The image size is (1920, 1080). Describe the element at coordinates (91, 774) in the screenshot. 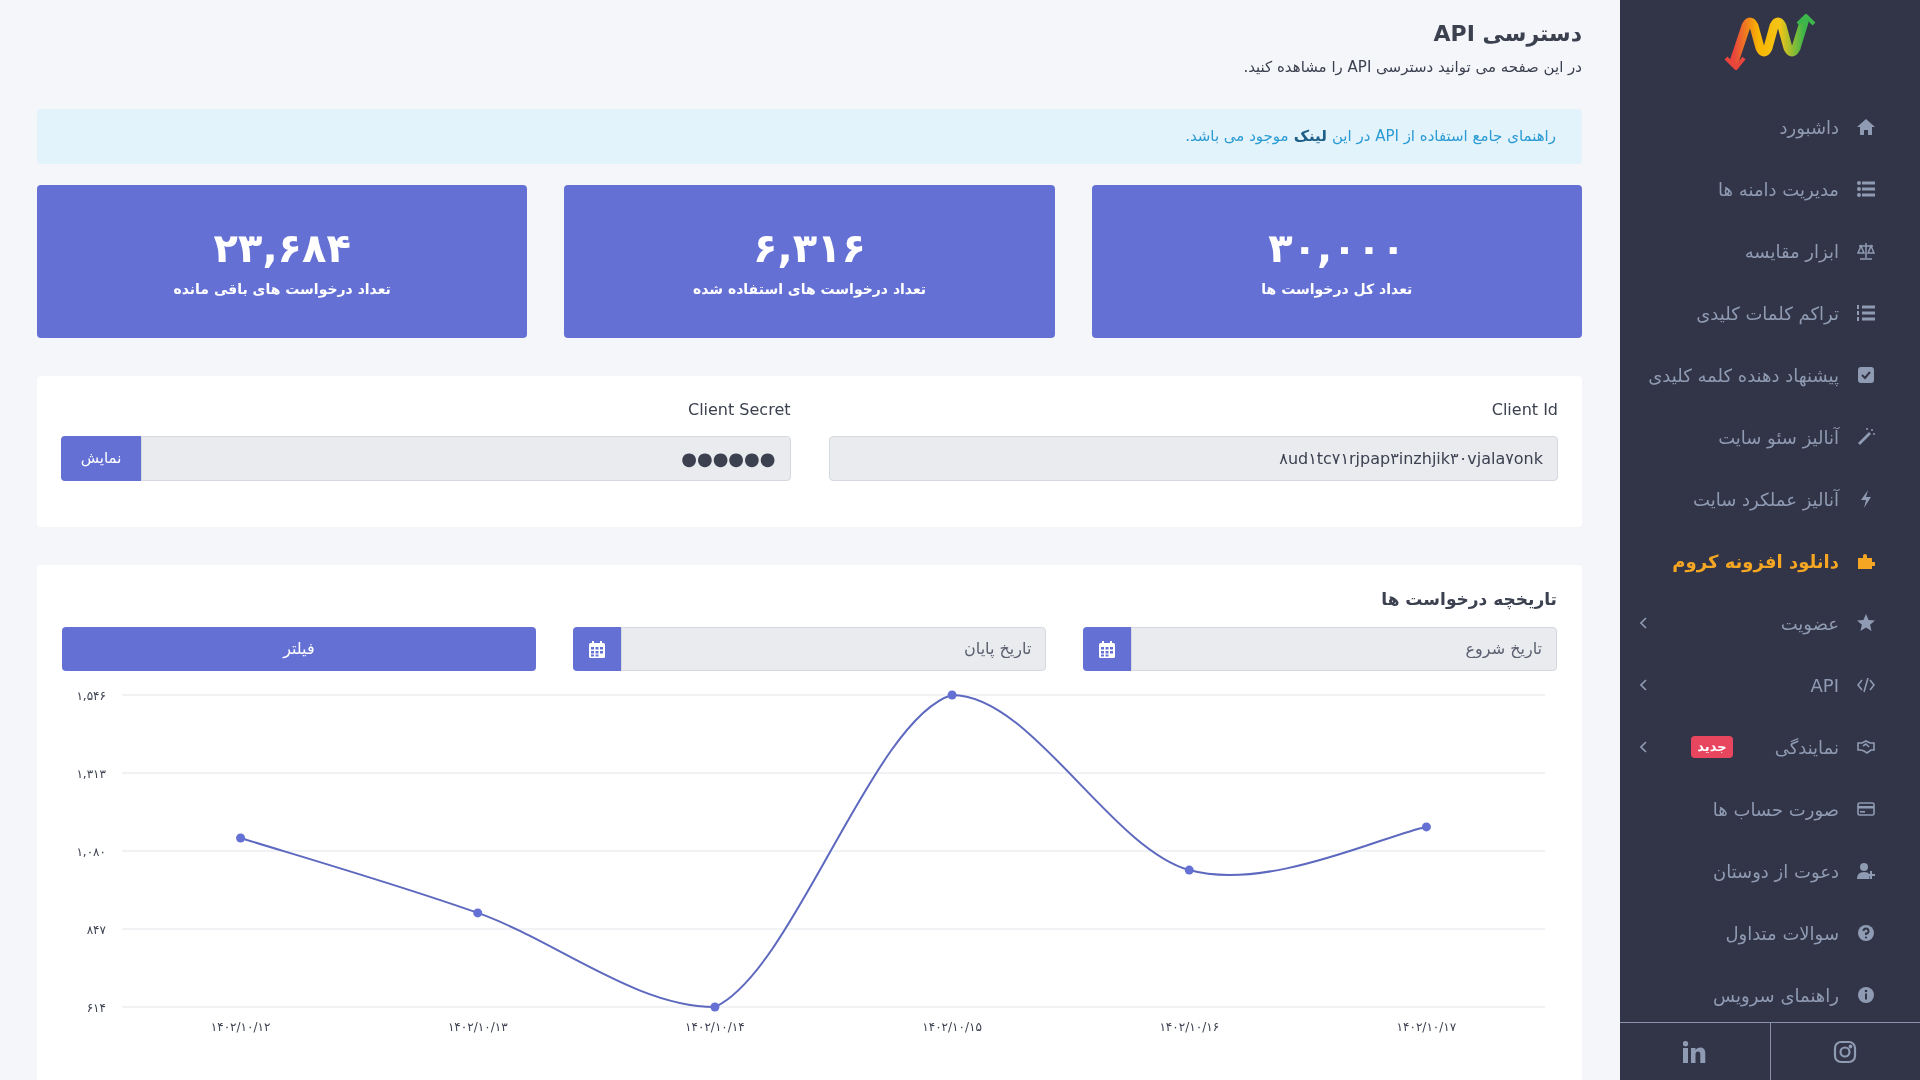

I see `y-tick-label: ۱,۳۱۳` at that location.